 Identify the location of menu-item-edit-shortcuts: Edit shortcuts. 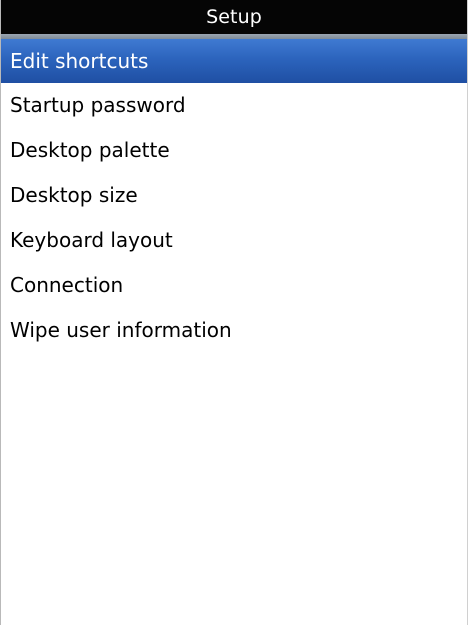
(234, 61).